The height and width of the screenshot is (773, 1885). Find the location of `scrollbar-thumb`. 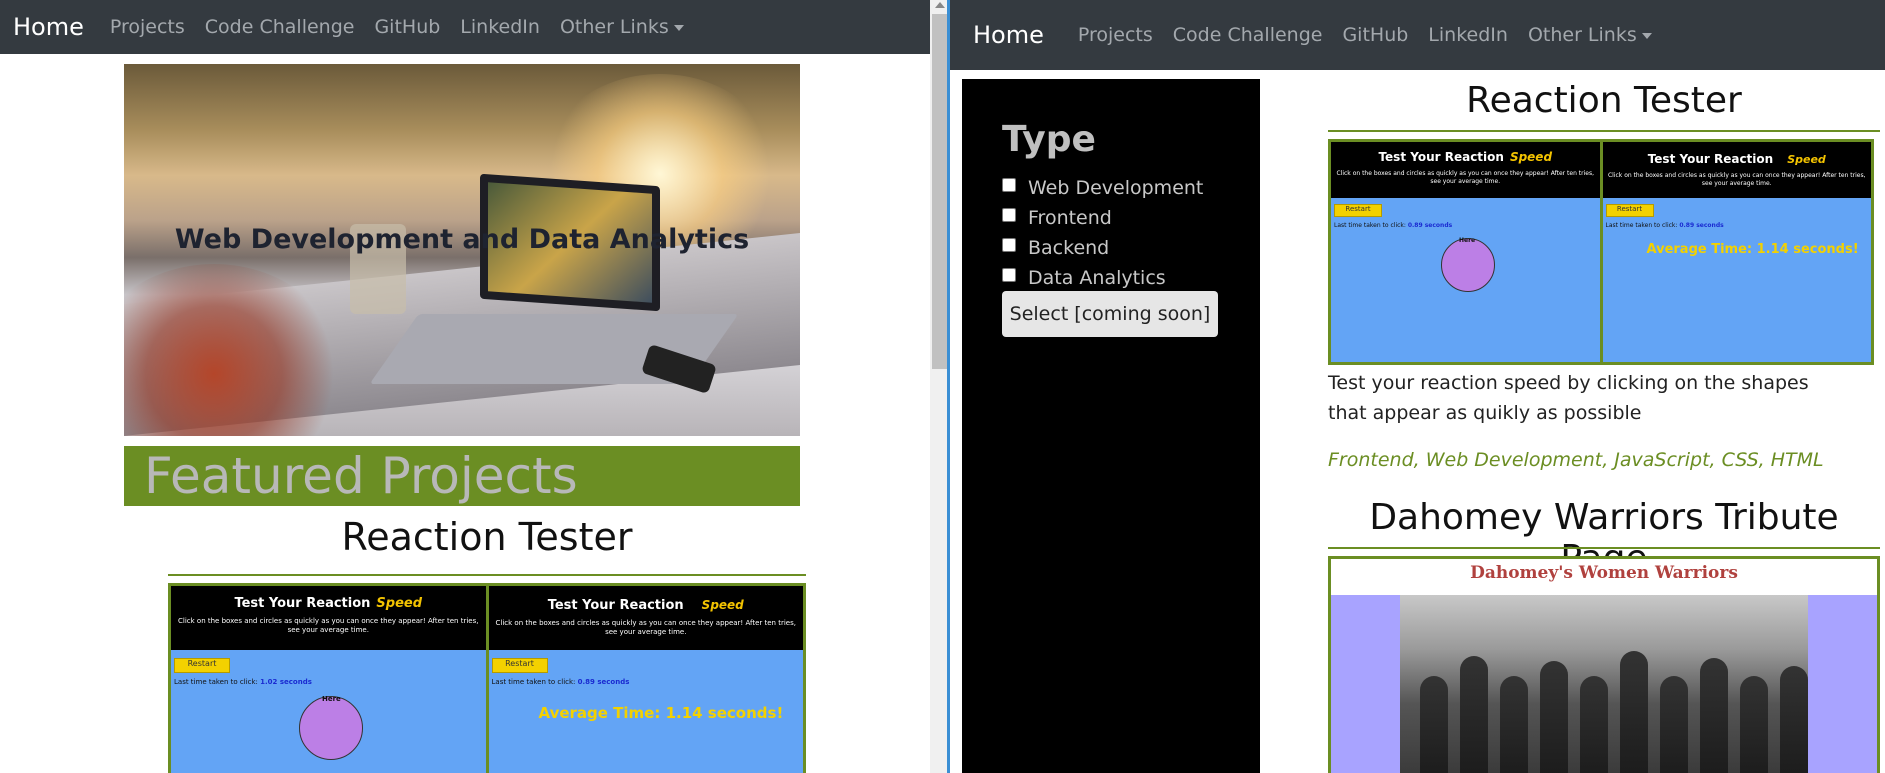

scrollbar-thumb is located at coordinates (940, 191).